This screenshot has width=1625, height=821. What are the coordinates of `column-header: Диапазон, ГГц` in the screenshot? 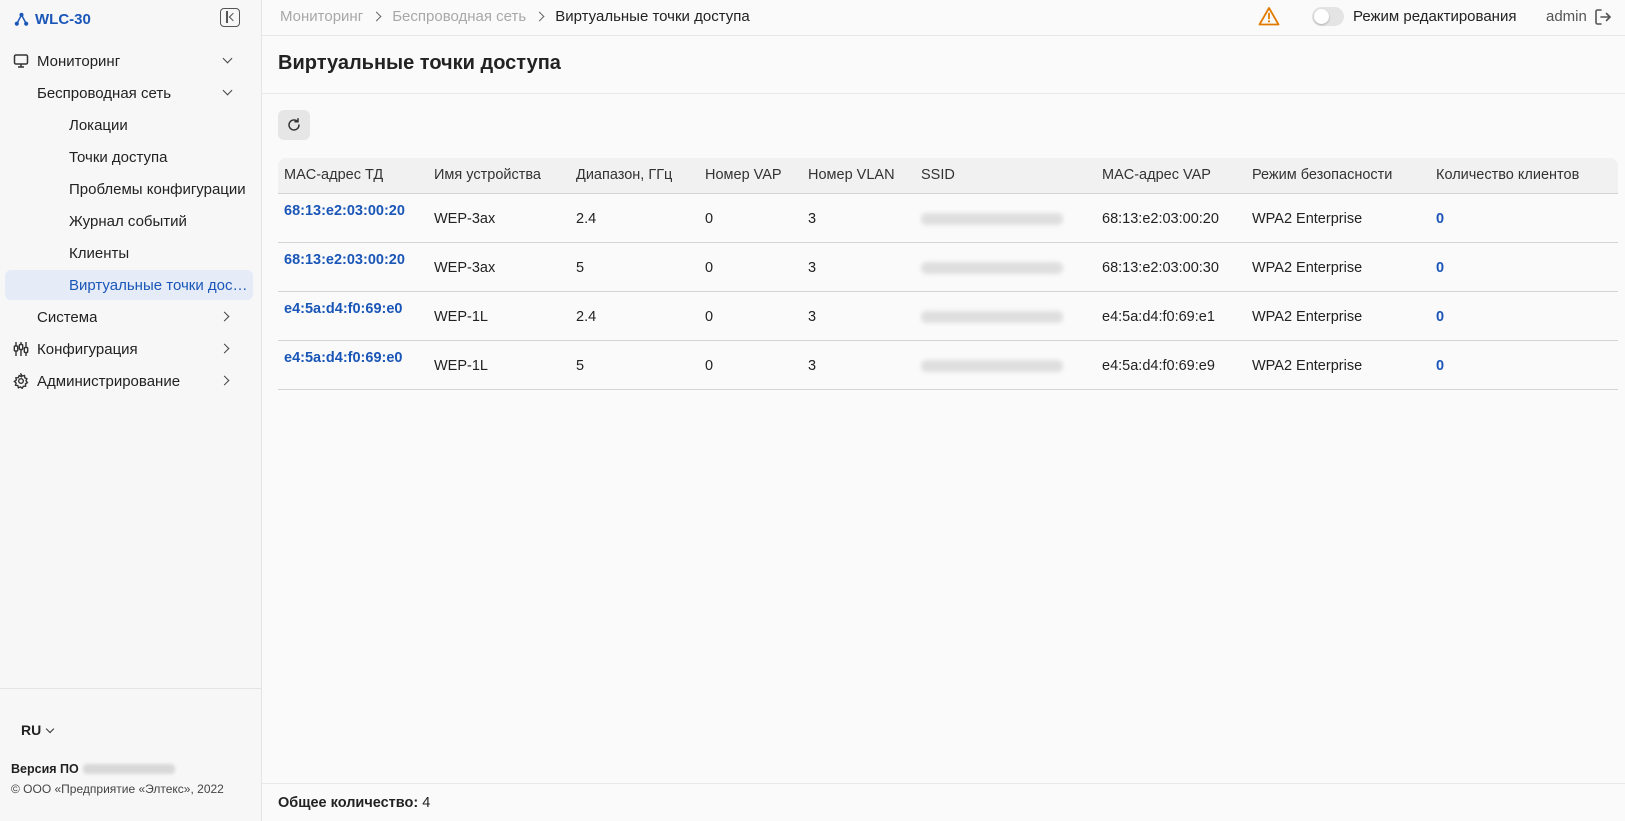 It's located at (624, 175).